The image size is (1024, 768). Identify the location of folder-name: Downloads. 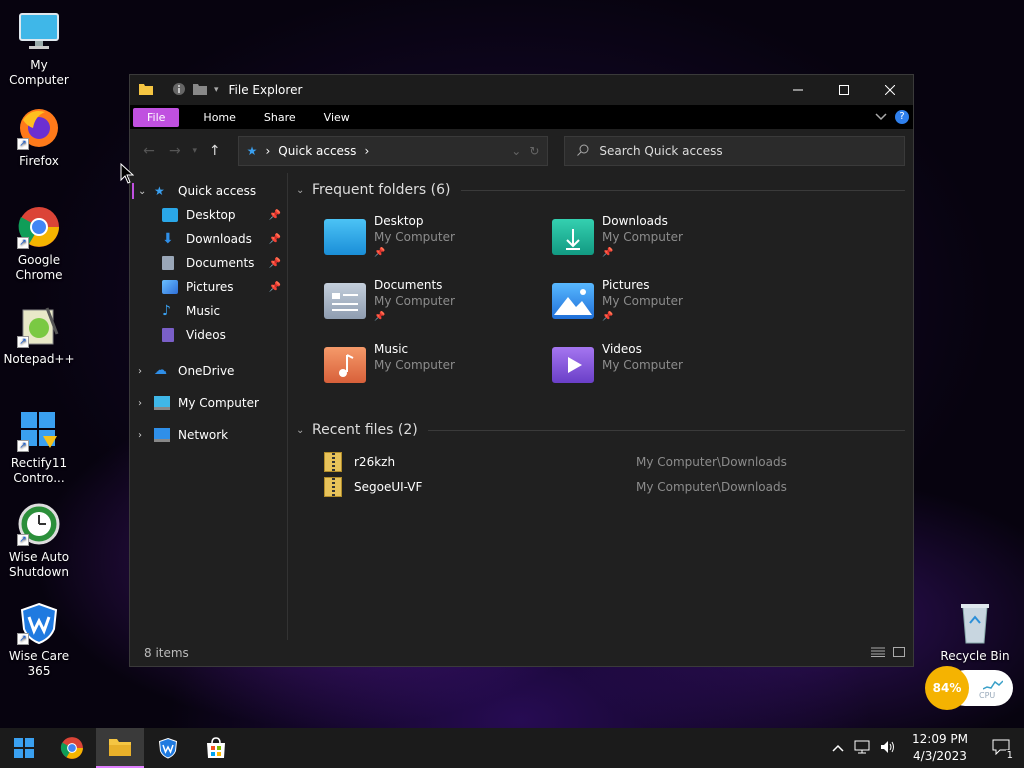
(635, 221).